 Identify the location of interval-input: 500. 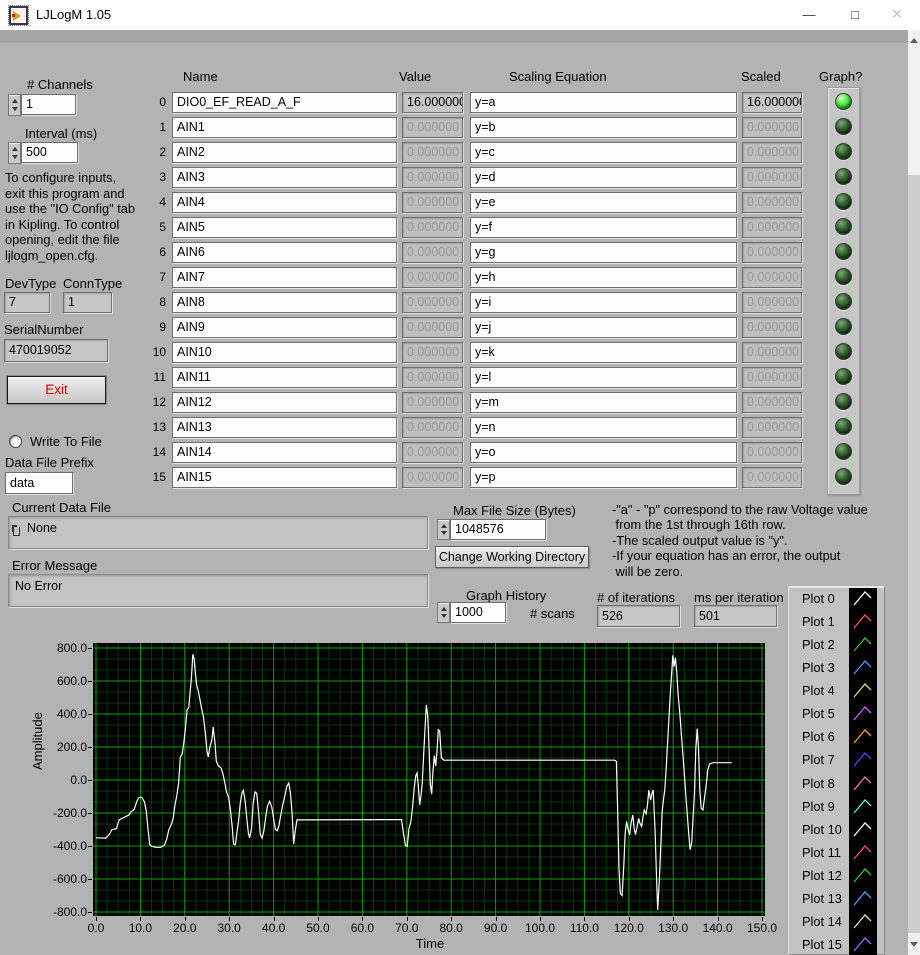
(49, 152).